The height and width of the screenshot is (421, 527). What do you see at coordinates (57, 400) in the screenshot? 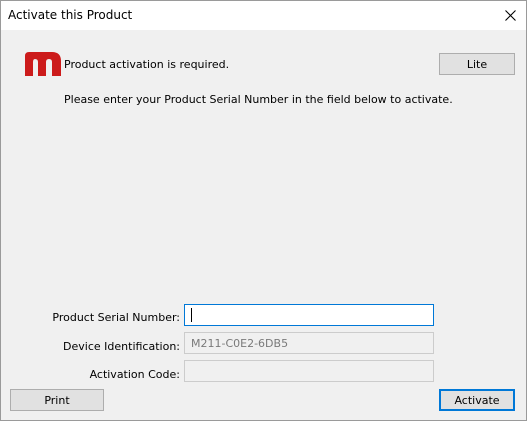
I see `print-button: Print` at bounding box center [57, 400].